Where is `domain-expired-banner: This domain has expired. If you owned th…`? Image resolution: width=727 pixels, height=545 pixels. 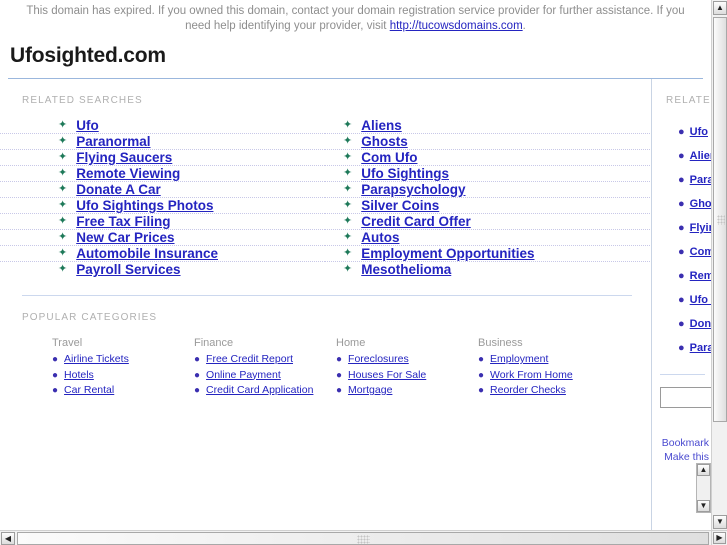
domain-expired-banner: This domain has expired. If you owned th… is located at coordinates (355, 18).